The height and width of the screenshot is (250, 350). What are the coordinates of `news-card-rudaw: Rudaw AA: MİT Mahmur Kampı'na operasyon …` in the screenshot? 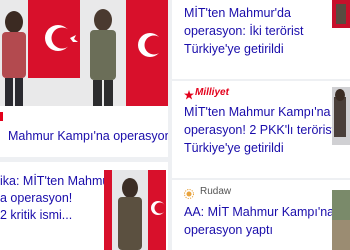 It's located at (261, 215).